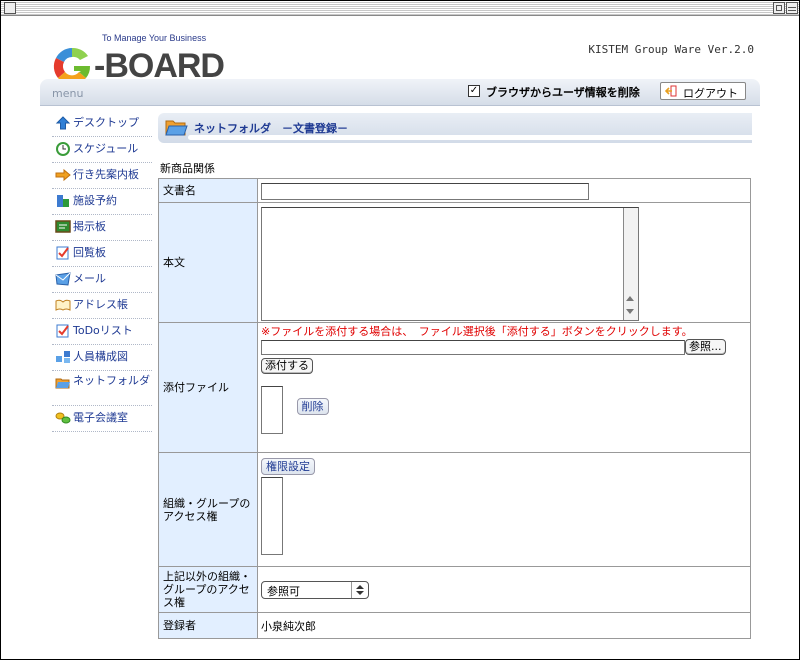  Describe the element at coordinates (792, 8) in the screenshot. I see `collapse-box-icon` at that location.